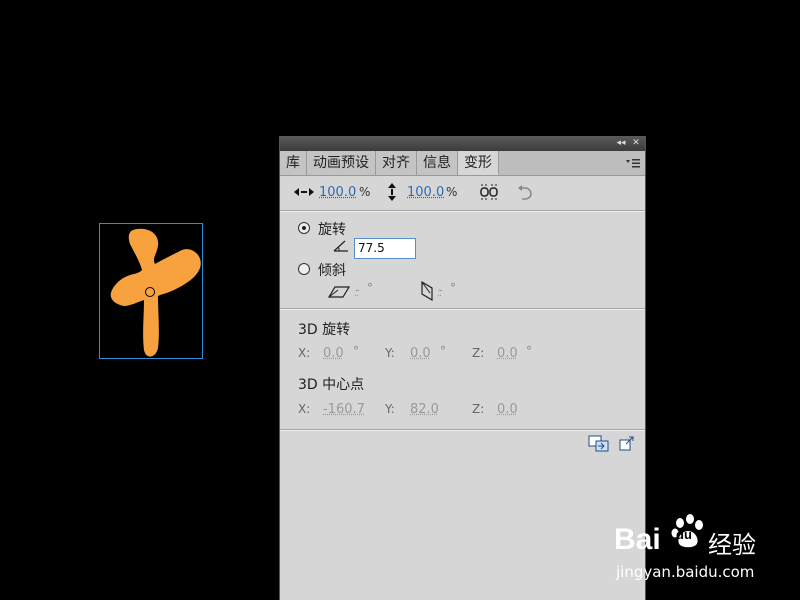 This screenshot has height=600, width=800. I want to click on scale-height-icon, so click(392, 192).